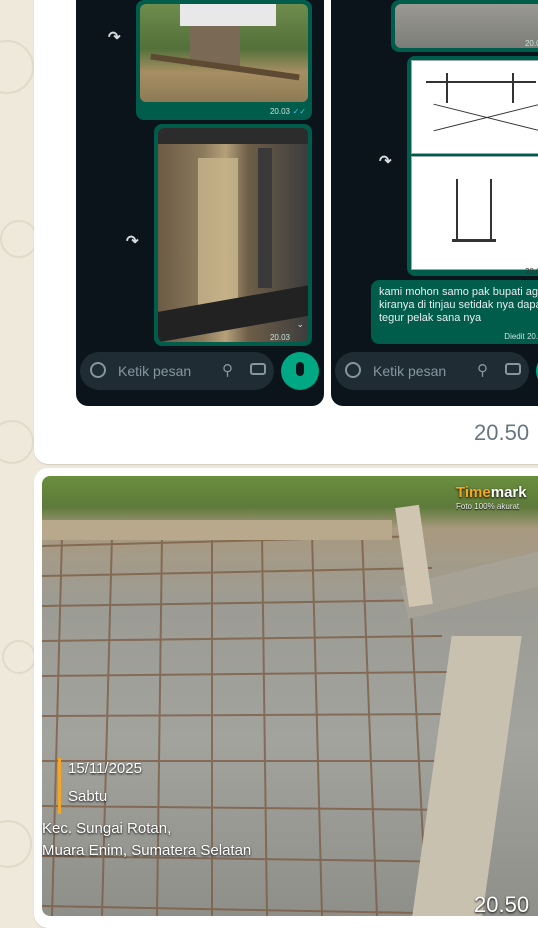 The height and width of the screenshot is (928, 538). I want to click on forwarded-documents: 20.03, so click(472, 166).